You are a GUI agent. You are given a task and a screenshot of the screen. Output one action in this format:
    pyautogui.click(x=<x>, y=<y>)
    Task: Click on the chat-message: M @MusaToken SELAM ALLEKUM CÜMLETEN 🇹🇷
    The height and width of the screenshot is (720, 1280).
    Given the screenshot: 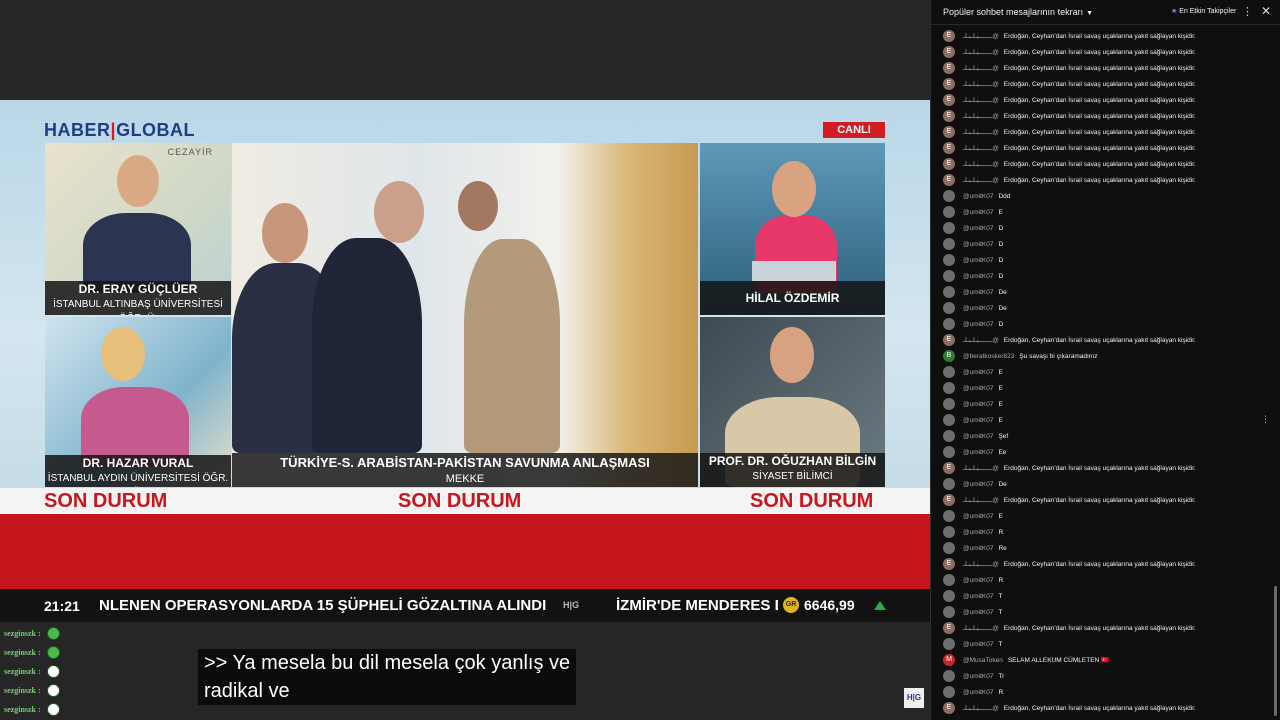 What is the action you would take?
    pyautogui.click(x=1101, y=660)
    